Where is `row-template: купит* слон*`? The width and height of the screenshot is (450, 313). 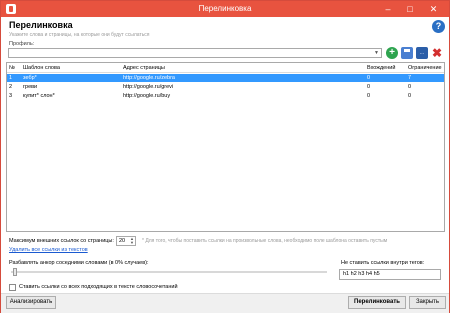 row-template: купит* слон* is located at coordinates (39, 96).